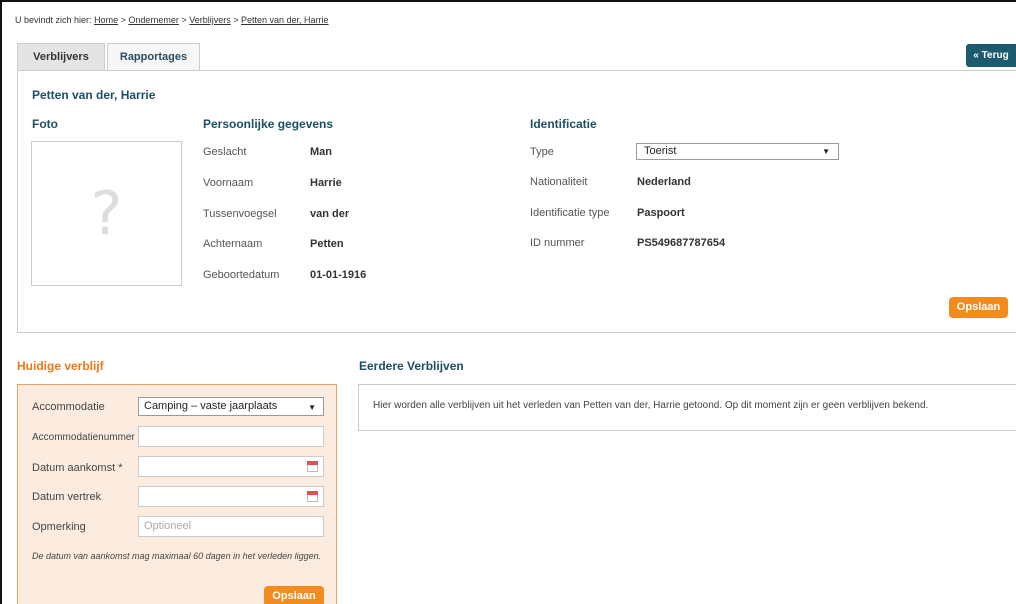 The image size is (1016, 604). Describe the element at coordinates (231, 526) in the screenshot. I see `remark-input: Optioneel` at that location.